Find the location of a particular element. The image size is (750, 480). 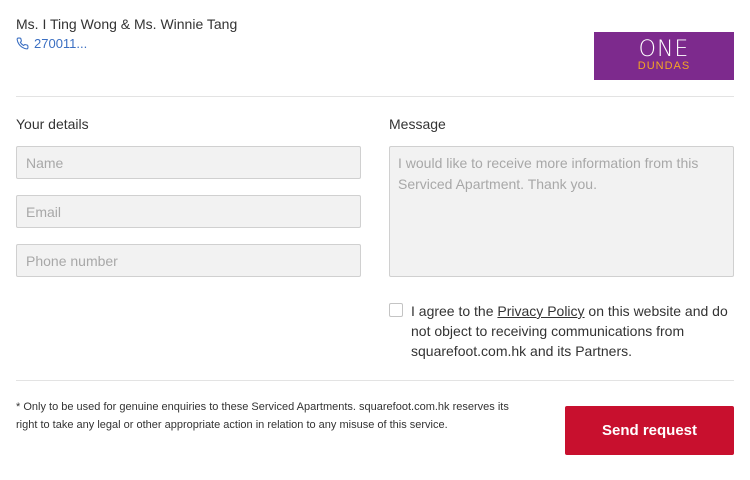

message-textarea is located at coordinates (561, 211).